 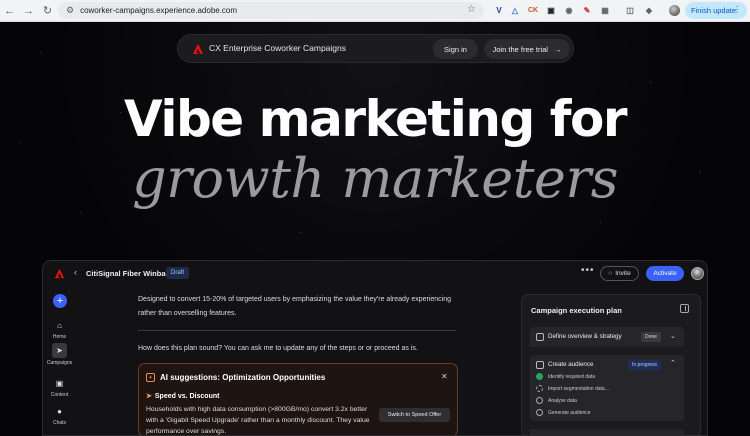 I want to click on bookmark-star-icon: ☆, so click(x=471, y=9).